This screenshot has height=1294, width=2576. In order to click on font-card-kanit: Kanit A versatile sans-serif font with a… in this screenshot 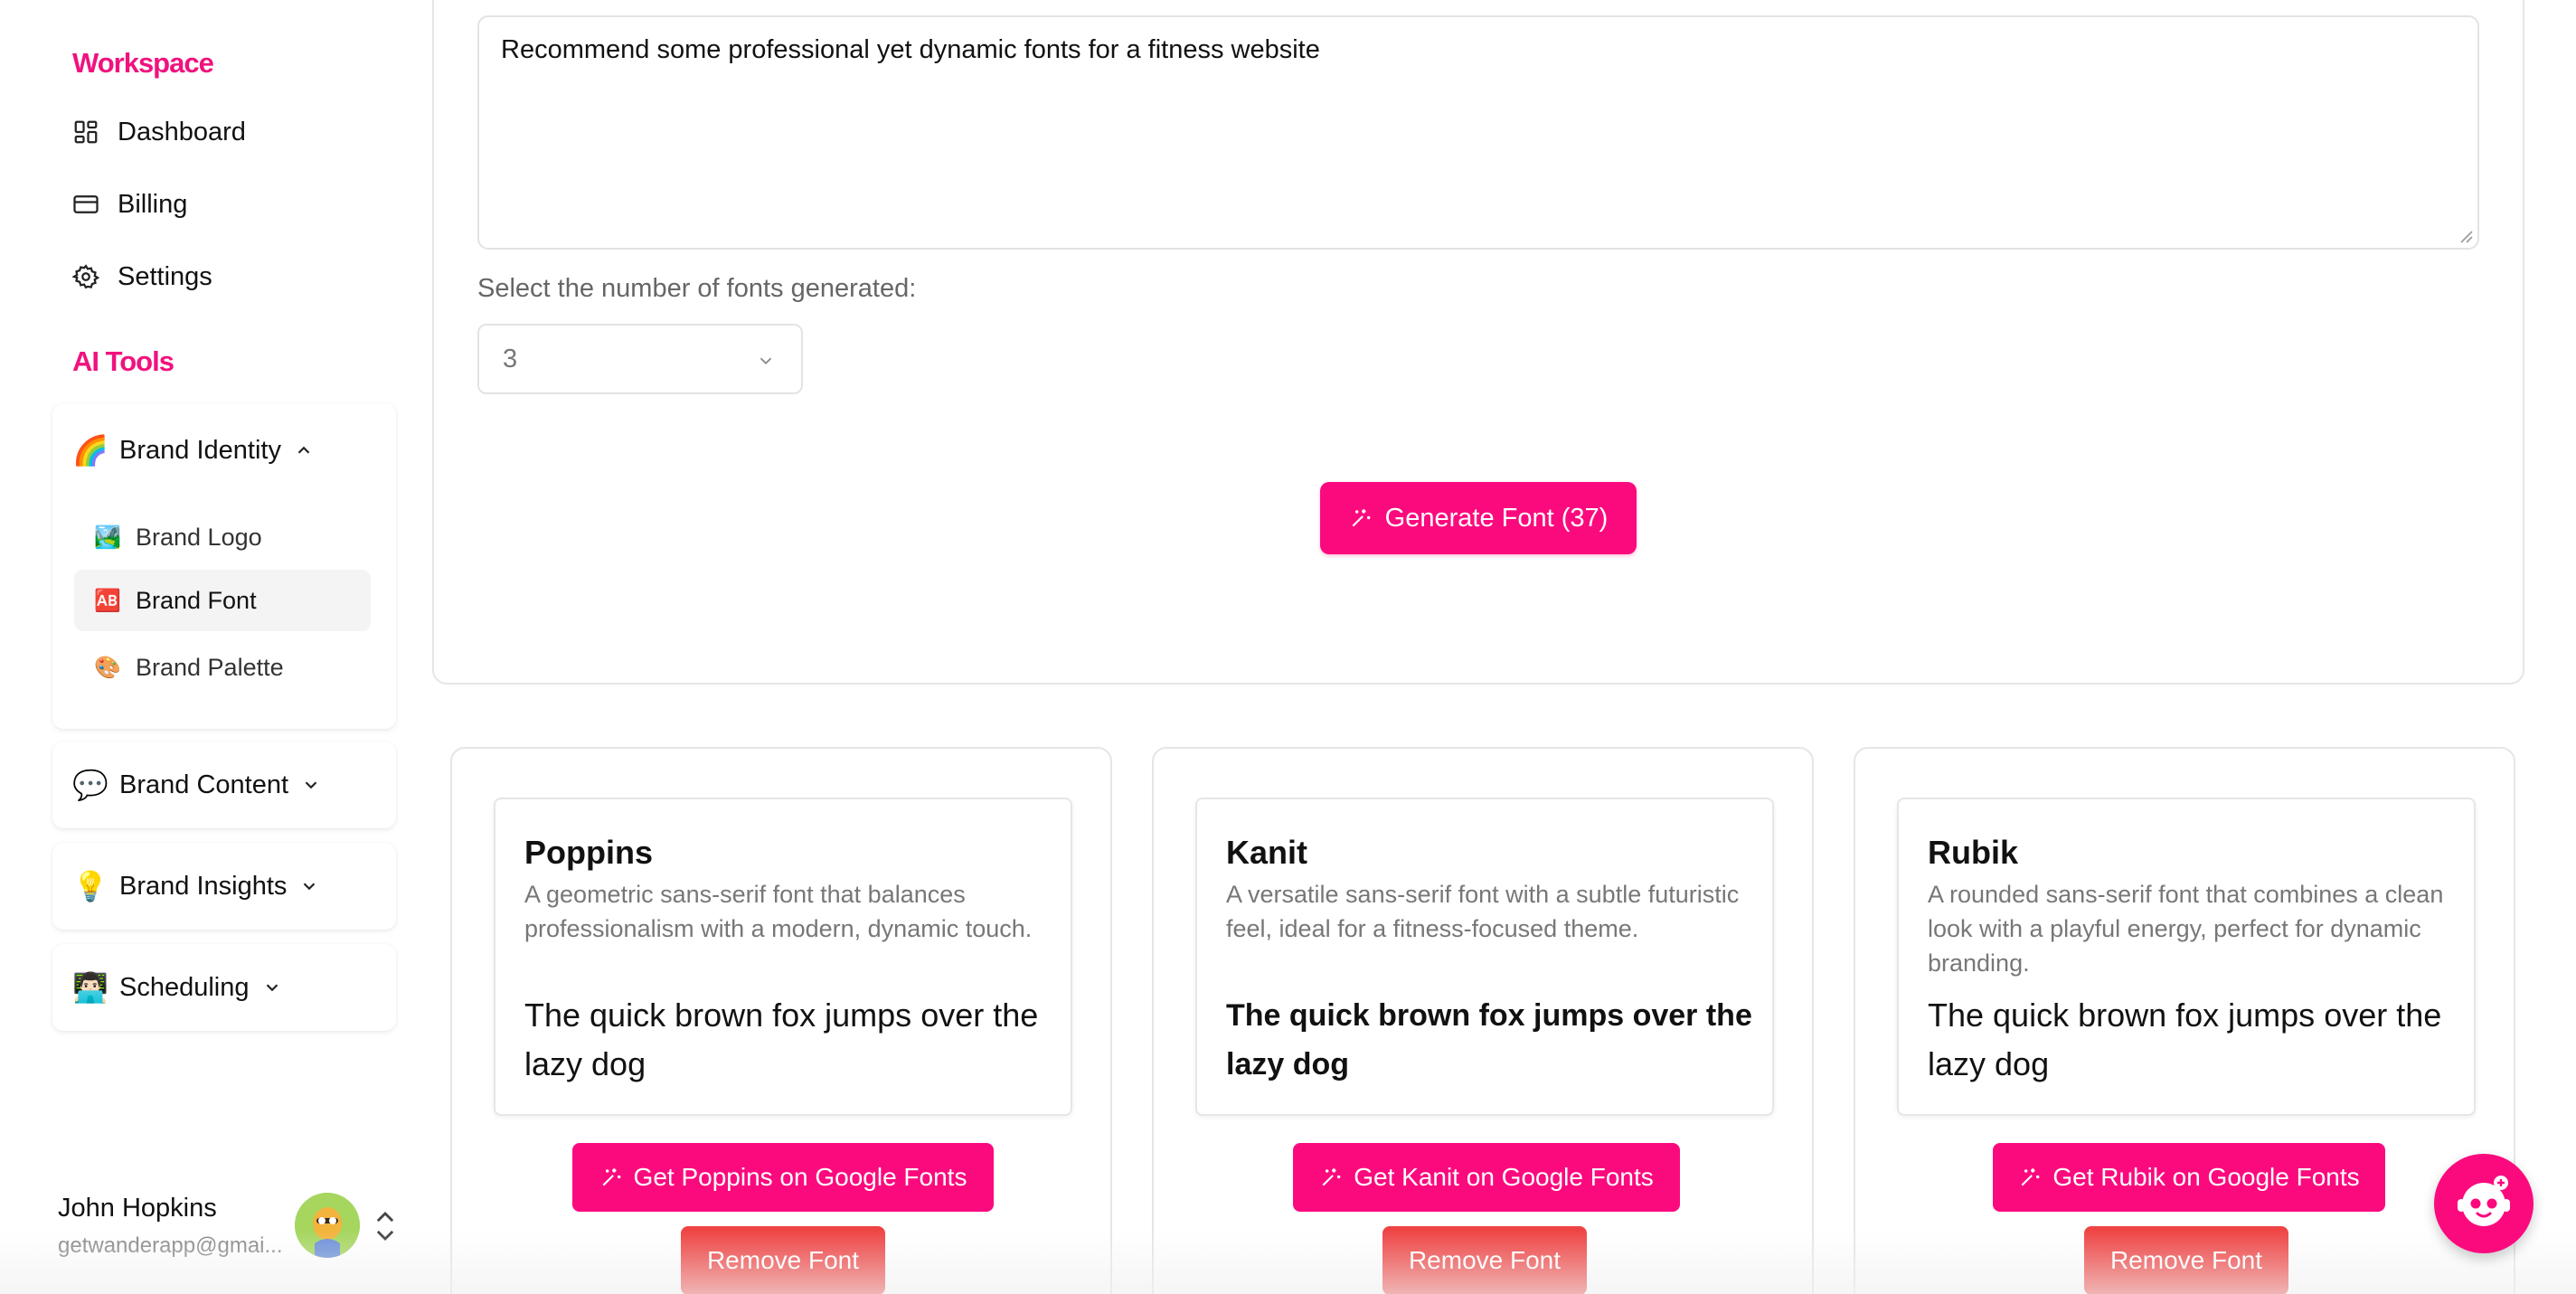, I will do `click(1483, 1021)`.